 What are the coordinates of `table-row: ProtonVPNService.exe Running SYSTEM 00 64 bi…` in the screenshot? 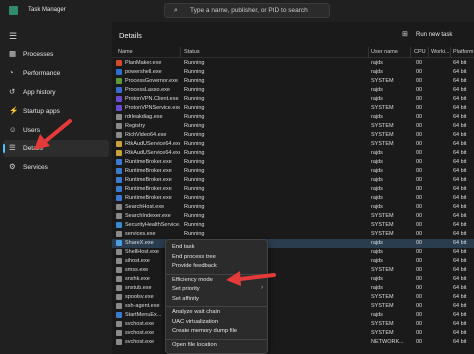 It's located at (293, 108).